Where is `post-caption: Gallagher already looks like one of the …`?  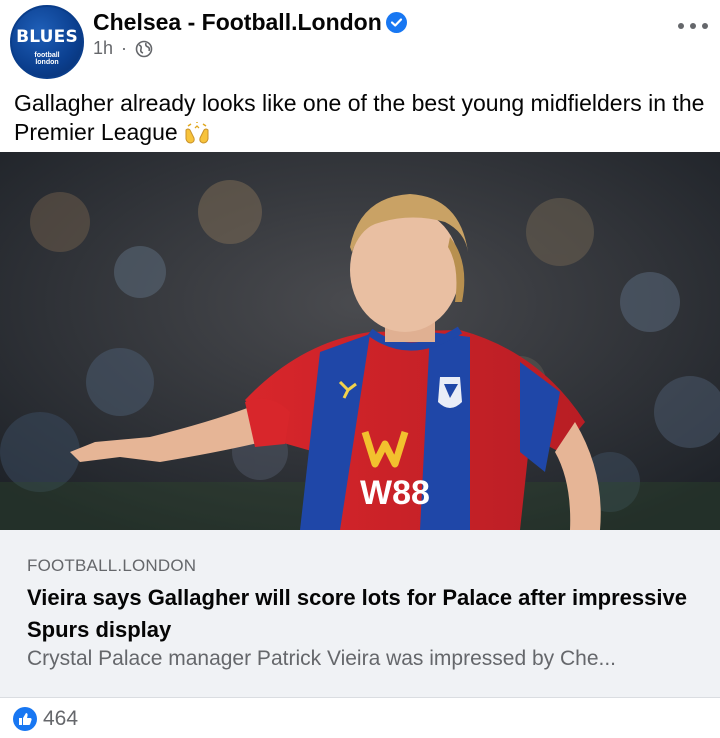 post-caption: Gallagher already looks like one of the … is located at coordinates (364, 118).